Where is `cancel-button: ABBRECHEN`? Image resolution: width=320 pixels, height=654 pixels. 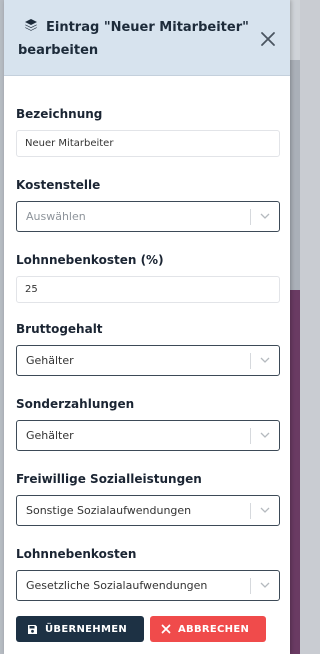
cancel-button: ABBRECHEN is located at coordinates (208, 629).